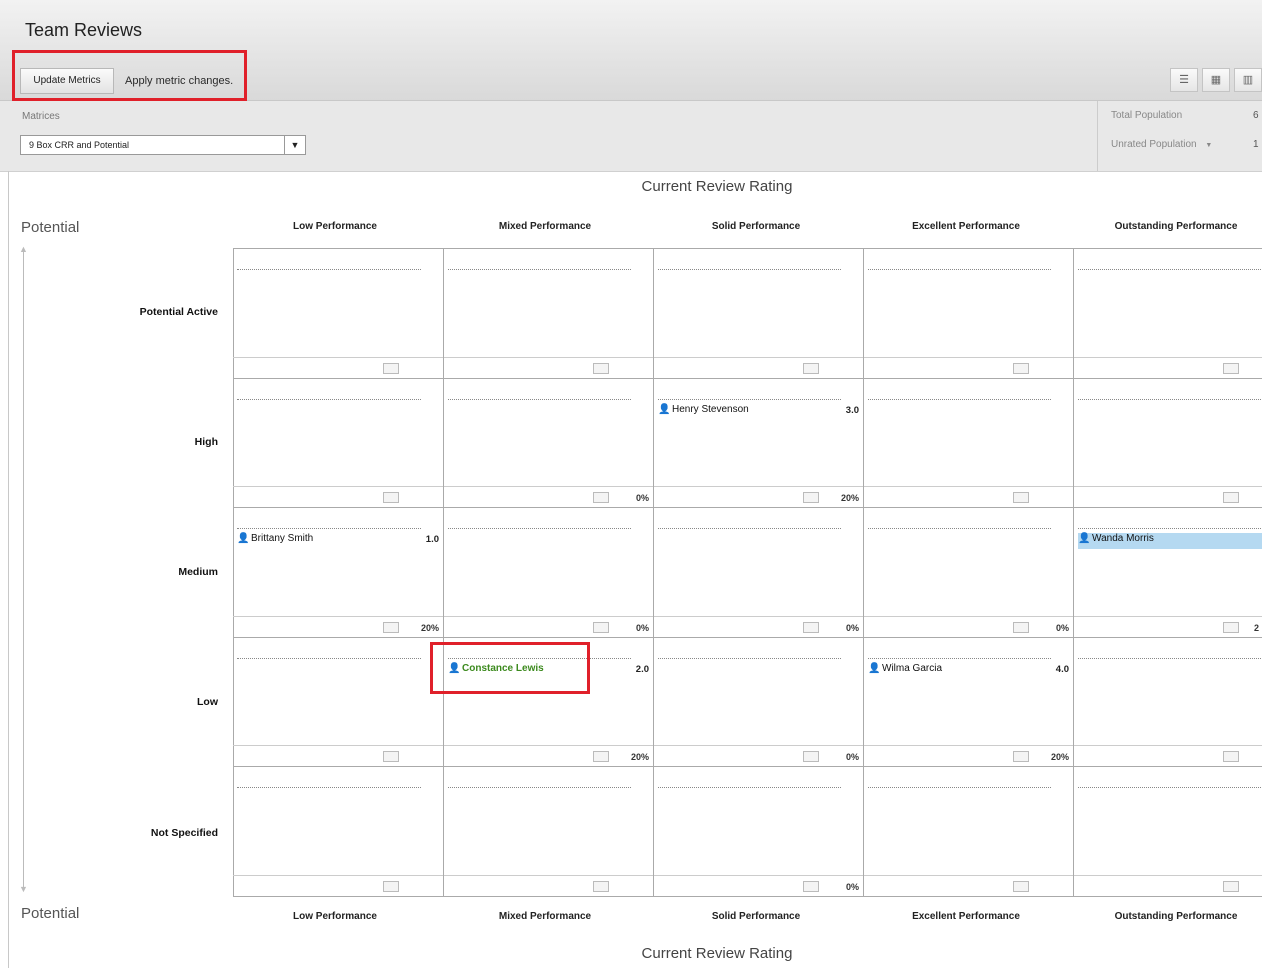 The height and width of the screenshot is (968, 1262). Describe the element at coordinates (1184, 80) in the screenshot. I see `list-view-icon: ☰` at that location.